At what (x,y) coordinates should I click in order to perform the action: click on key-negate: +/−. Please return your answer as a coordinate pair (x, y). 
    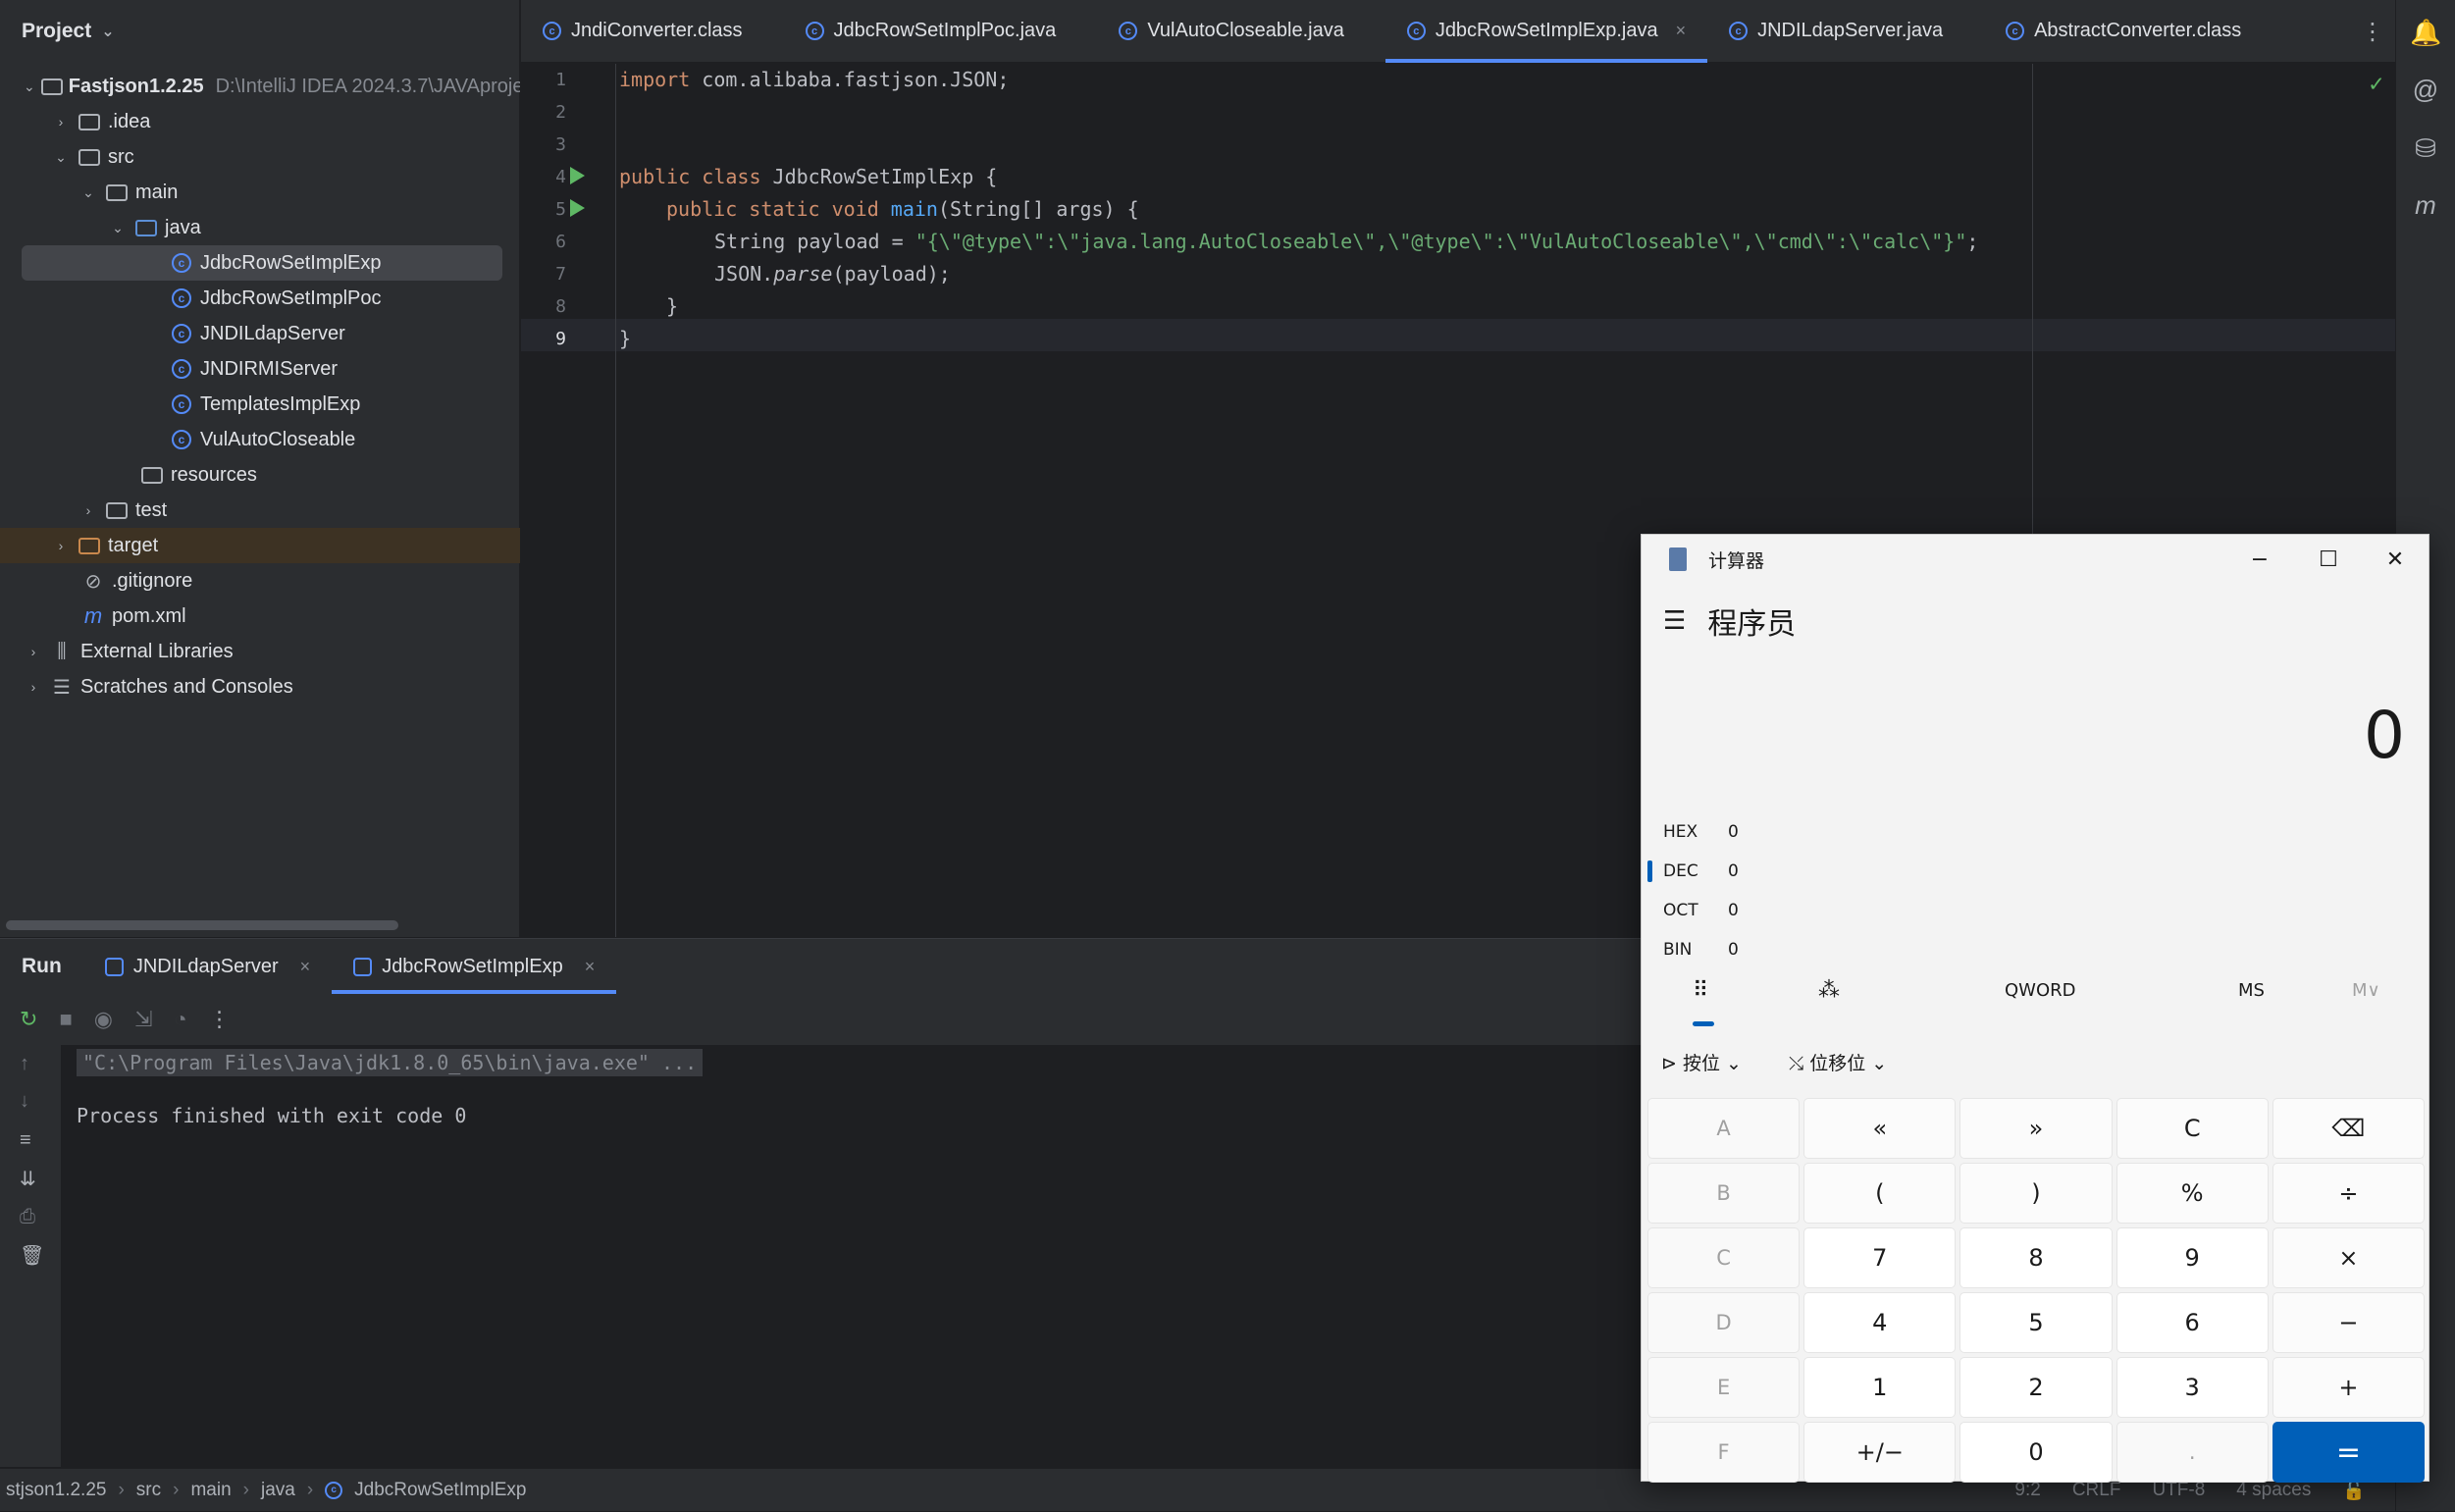
    Looking at the image, I should click on (1880, 1452).